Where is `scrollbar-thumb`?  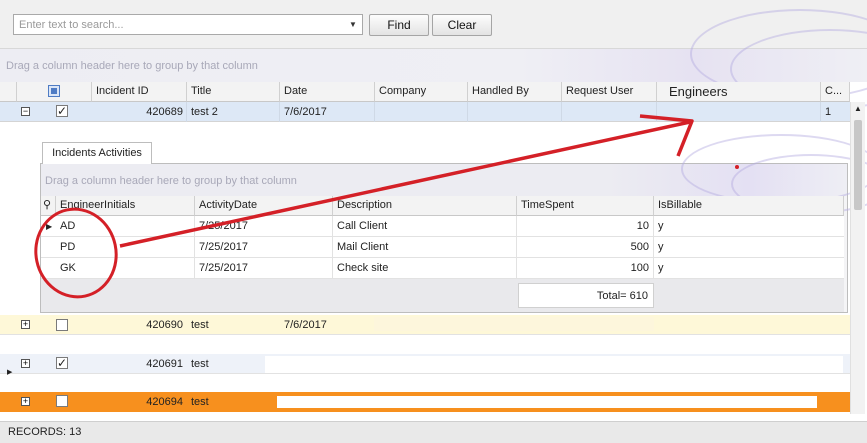
scrollbar-thumb is located at coordinates (858, 165).